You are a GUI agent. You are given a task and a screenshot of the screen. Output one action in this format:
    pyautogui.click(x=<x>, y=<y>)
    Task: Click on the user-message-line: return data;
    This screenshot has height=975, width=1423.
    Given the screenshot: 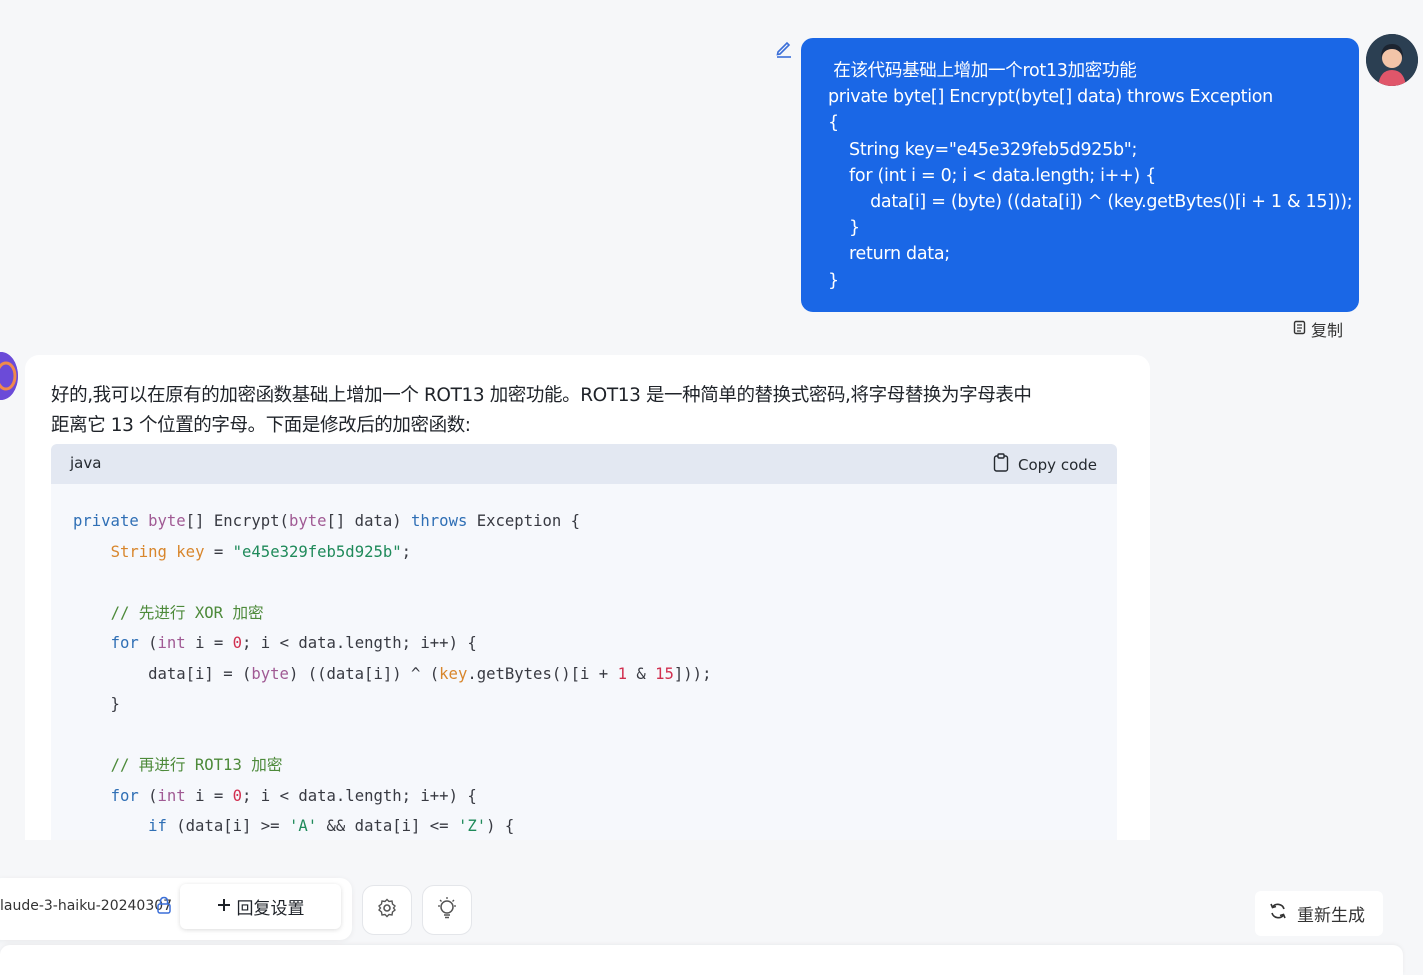 What is the action you would take?
    pyautogui.click(x=889, y=254)
    